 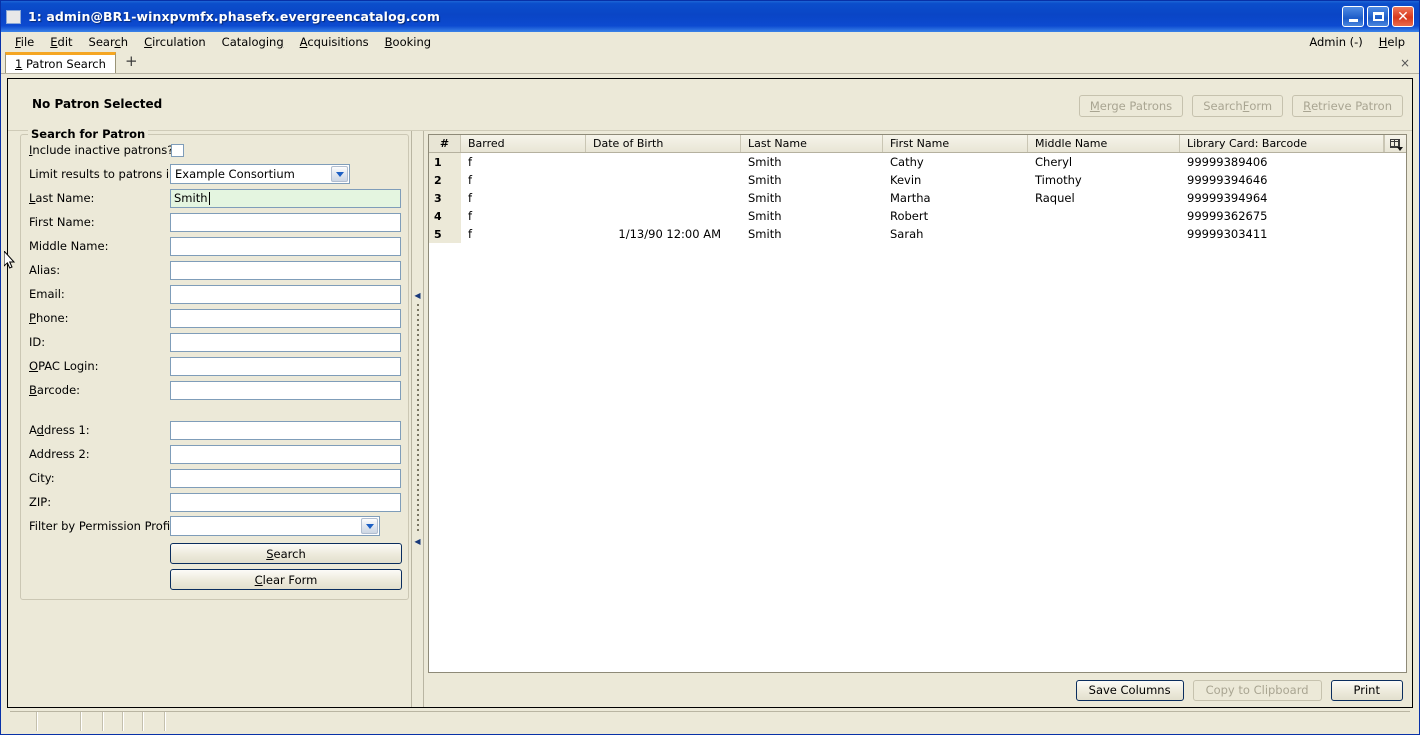 What do you see at coordinates (408, 42) in the screenshot?
I see `menu-booking: Booking` at bounding box center [408, 42].